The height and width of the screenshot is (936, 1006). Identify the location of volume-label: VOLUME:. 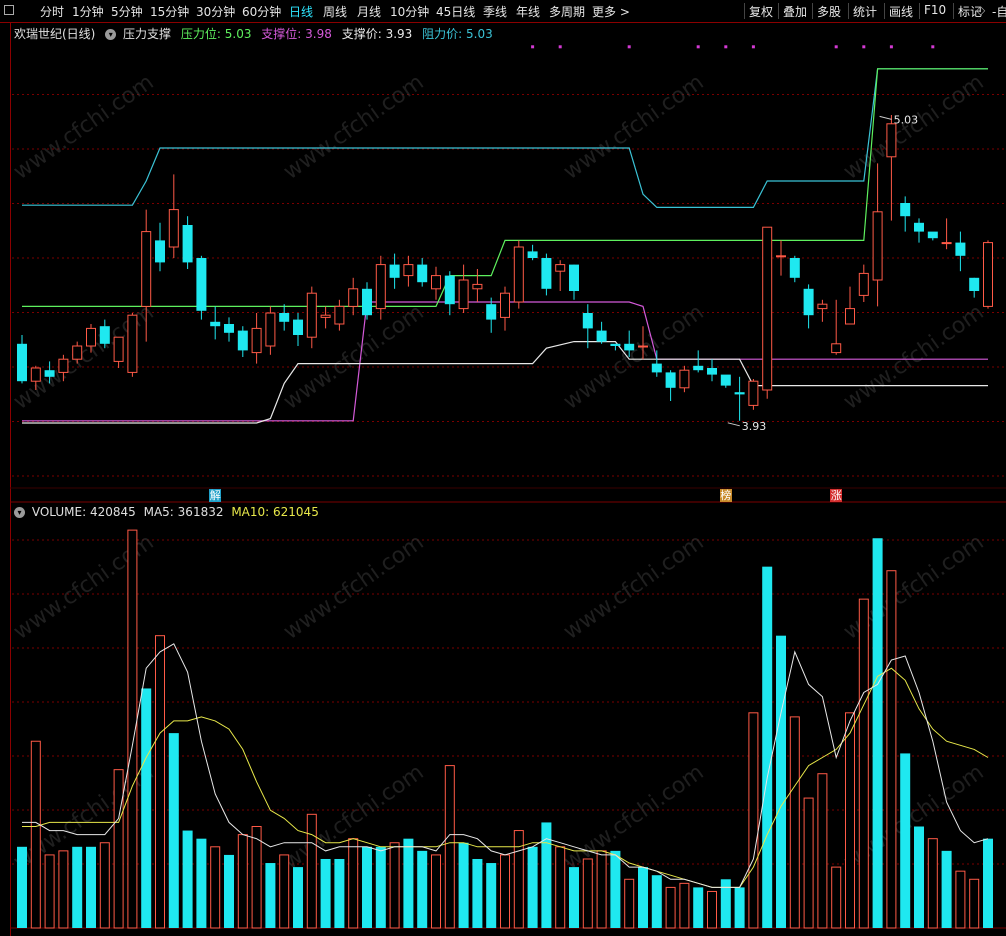
(59, 512).